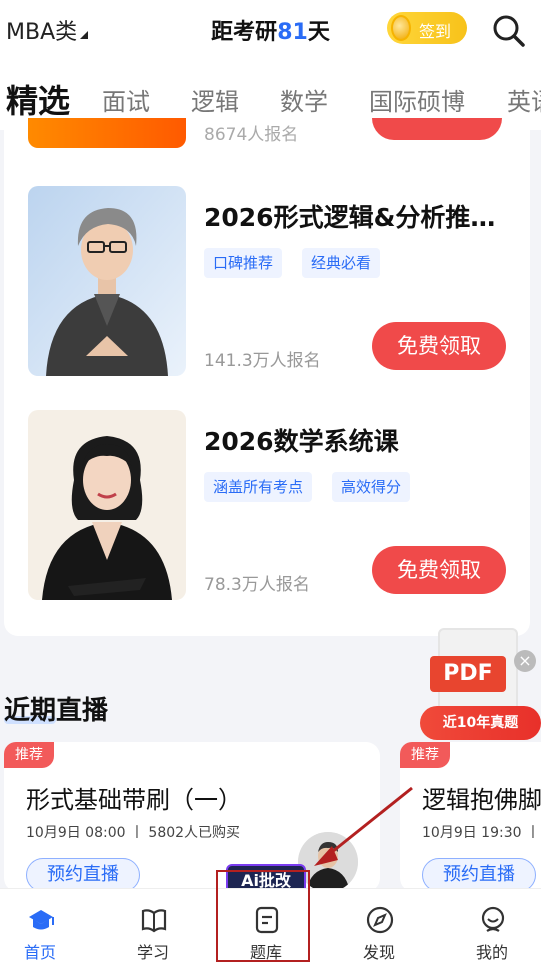 The image size is (541, 962). Describe the element at coordinates (401, 28) in the screenshot. I see `coin-icon` at that location.